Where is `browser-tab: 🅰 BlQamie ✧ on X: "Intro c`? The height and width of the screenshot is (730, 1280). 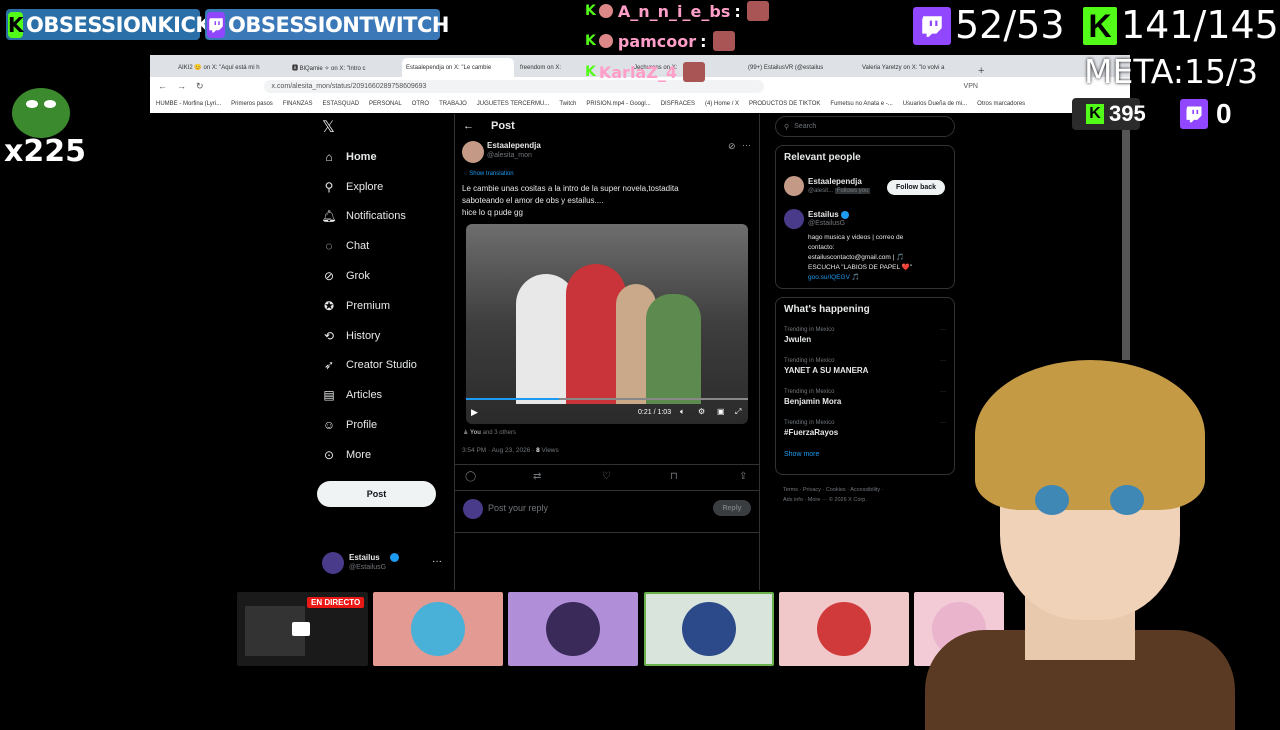
browser-tab: 🅰 BlQamie ✧ on X: "Intro c is located at coordinates (344, 67).